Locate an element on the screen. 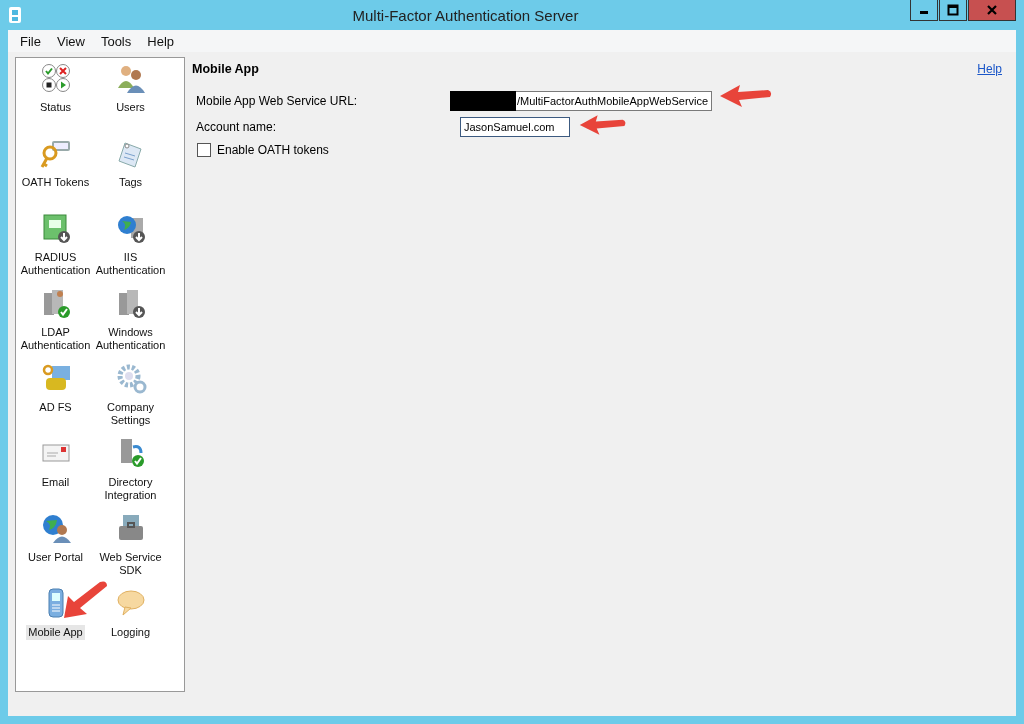  window-title: Multi-Factor Authentication Server is located at coordinates (465, 15).